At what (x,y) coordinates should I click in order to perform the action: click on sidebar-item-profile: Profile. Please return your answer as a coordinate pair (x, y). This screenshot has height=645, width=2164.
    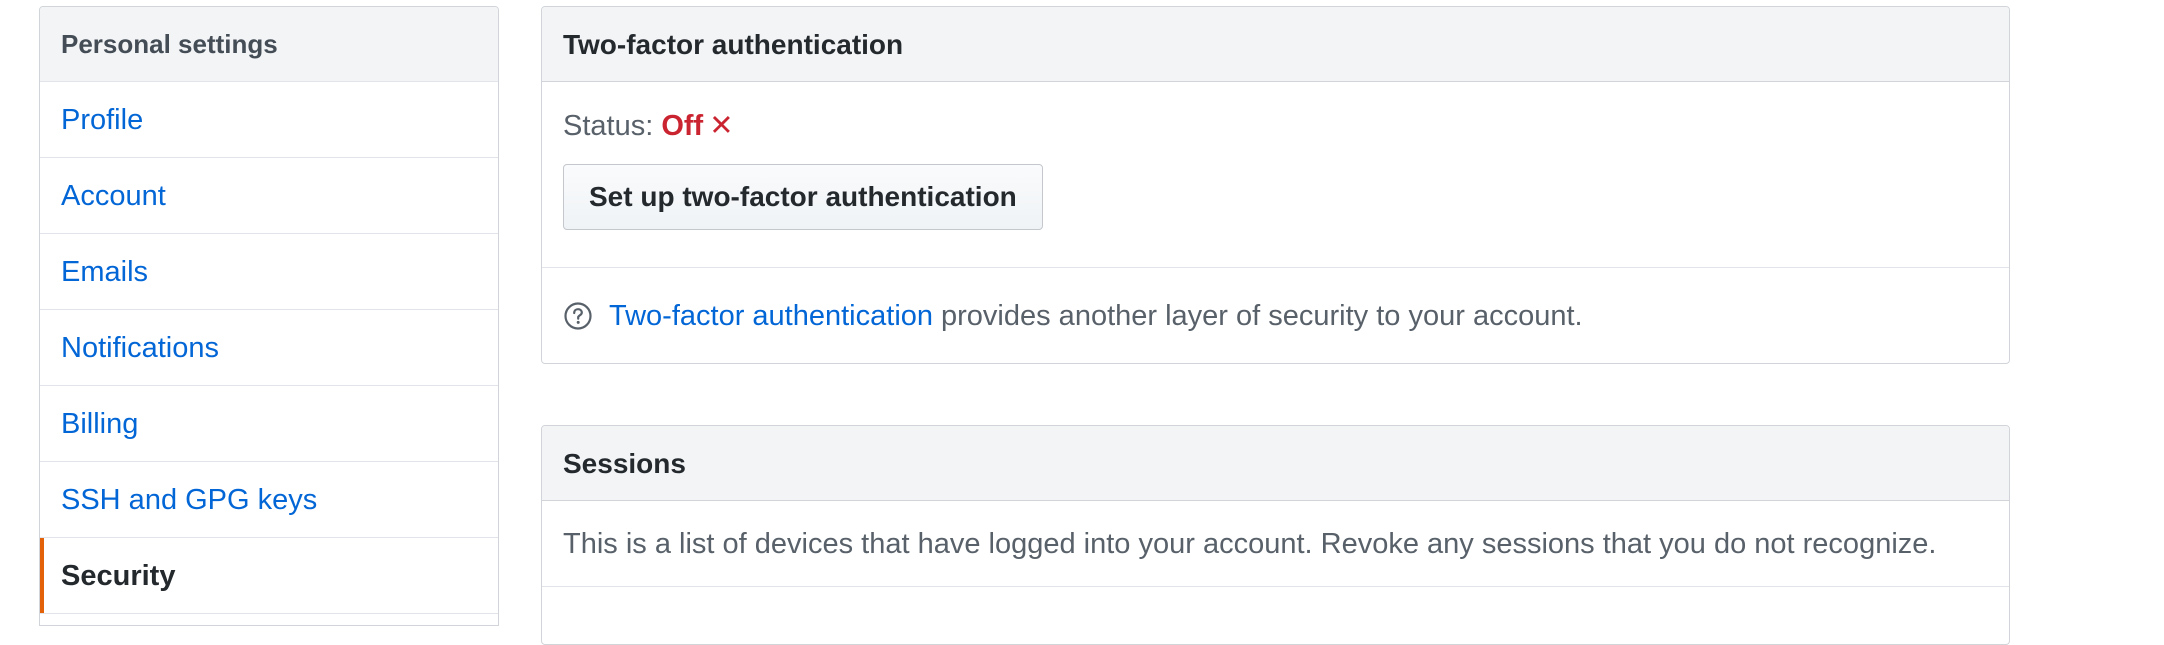
    Looking at the image, I should click on (269, 120).